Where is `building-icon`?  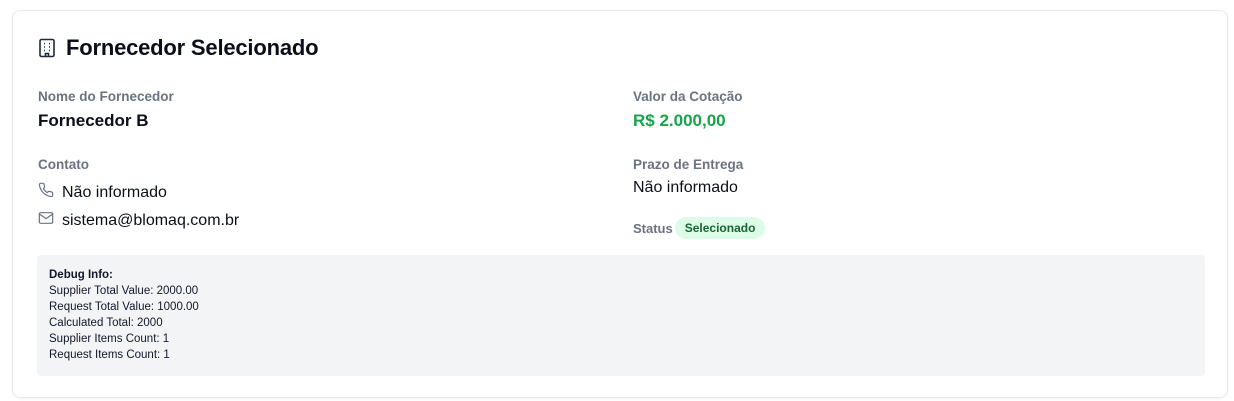 building-icon is located at coordinates (47, 48).